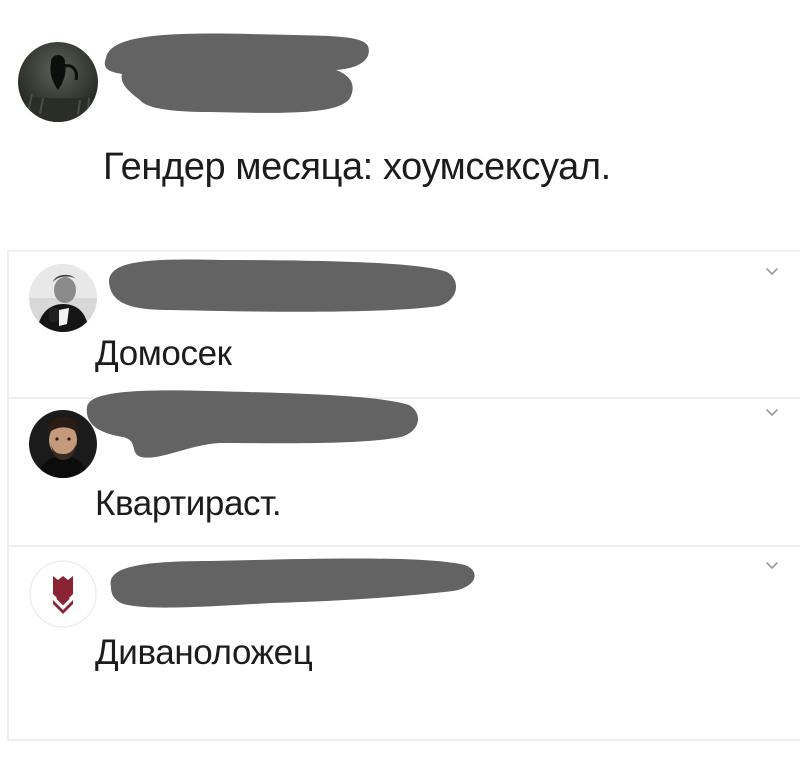 The width and height of the screenshot is (800, 758). What do you see at coordinates (357, 167) in the screenshot?
I see `post-text: Гендер месяца: хоумсексуал.` at bounding box center [357, 167].